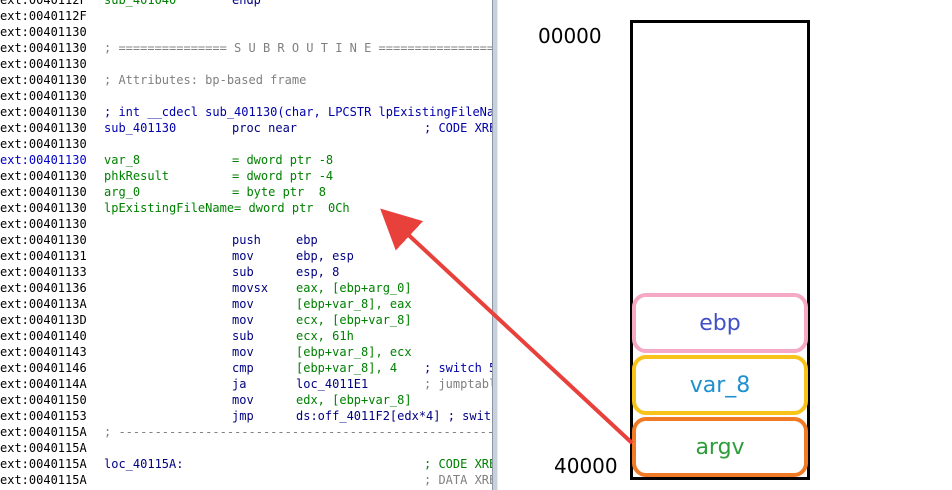  Describe the element at coordinates (332, 384) in the screenshot. I see `listing-operands: loc_4011E1` at that location.